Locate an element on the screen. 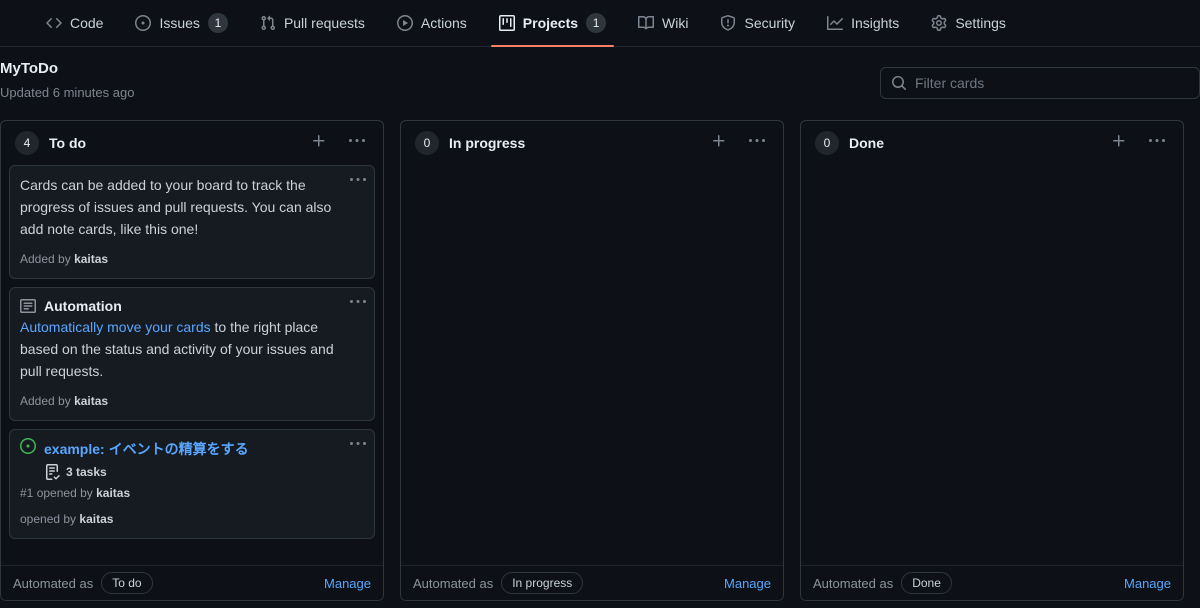  nav-item-wiki: Wiki is located at coordinates (663, 23).